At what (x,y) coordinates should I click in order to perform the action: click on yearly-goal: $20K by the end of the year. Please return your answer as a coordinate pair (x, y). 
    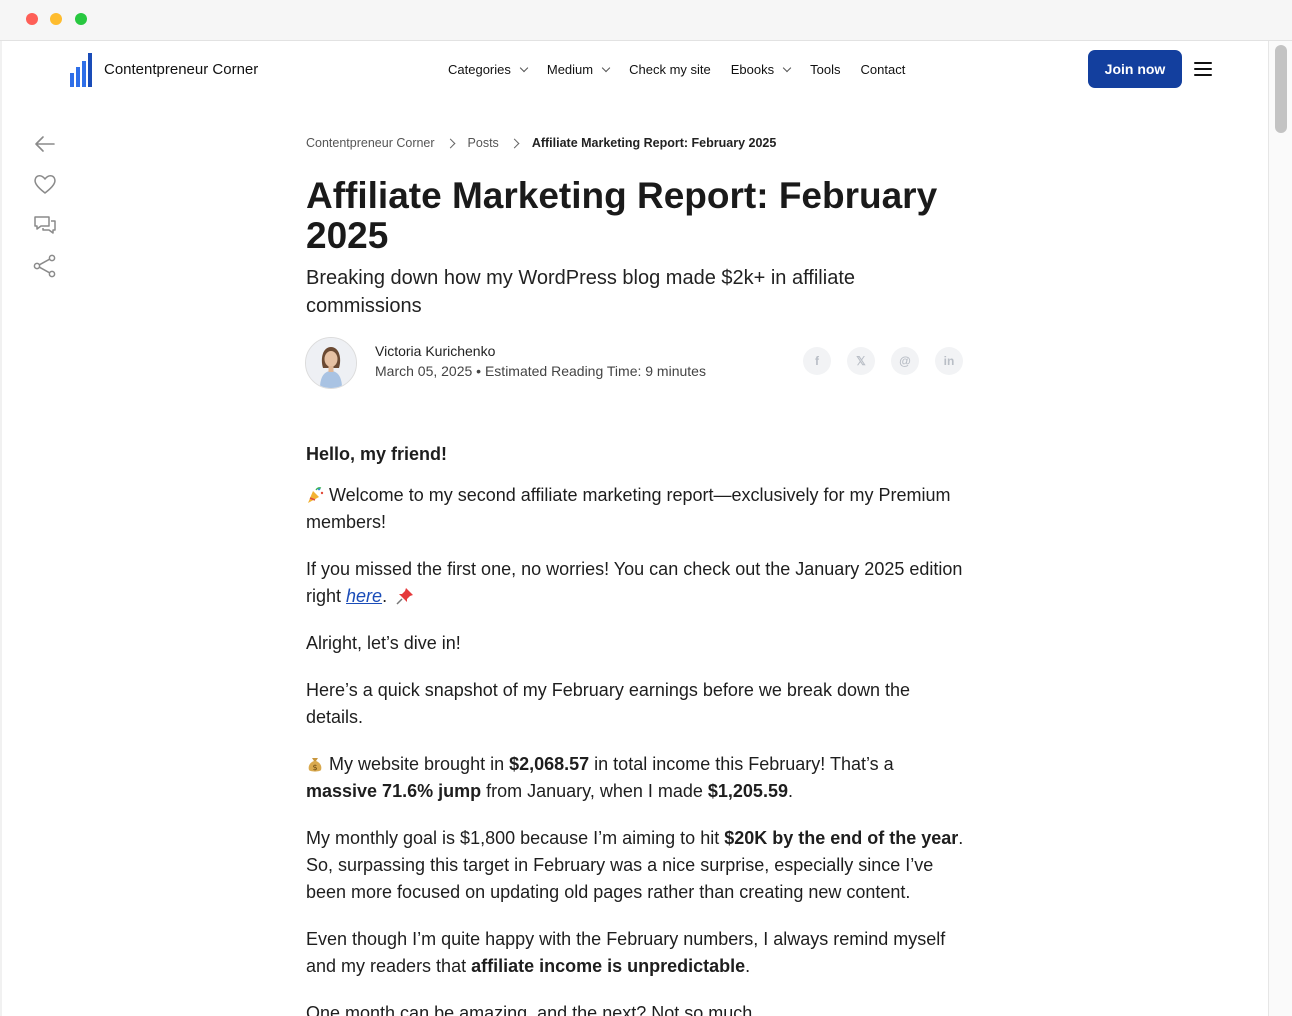
    Looking at the image, I should click on (841, 838).